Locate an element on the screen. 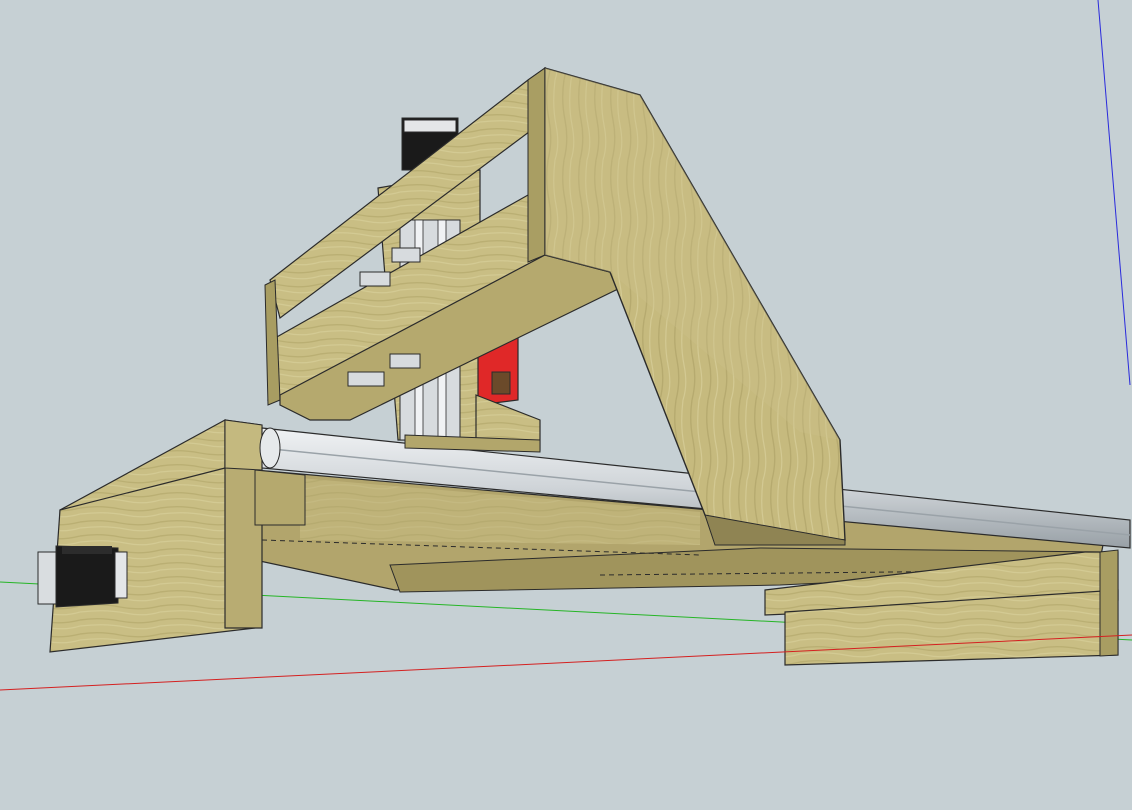 This screenshot has width=1132, height=810. x-axis-stepper-motor is located at coordinates (82, 576).